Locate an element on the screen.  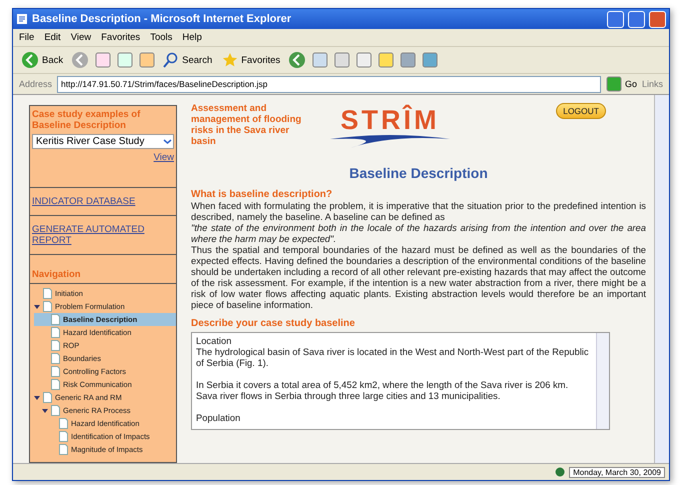
search-icon is located at coordinates (171, 60).